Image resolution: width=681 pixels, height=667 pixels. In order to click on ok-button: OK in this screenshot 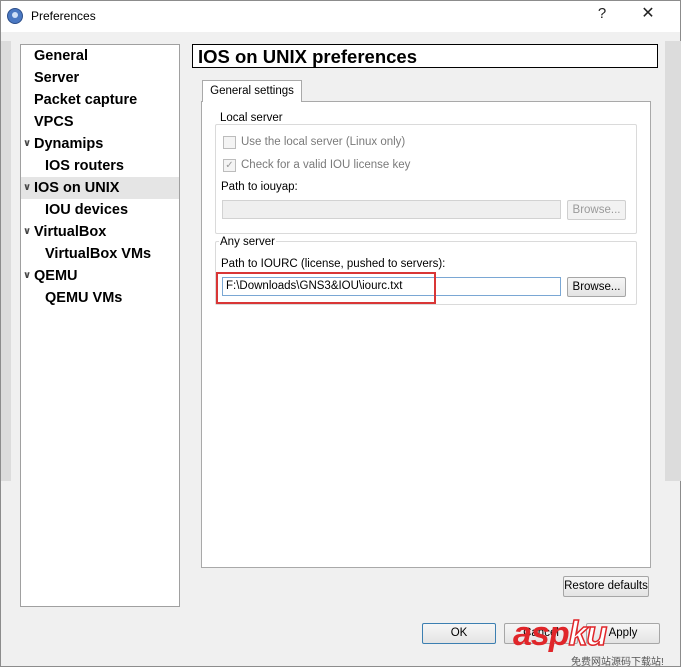, I will do `click(459, 633)`.